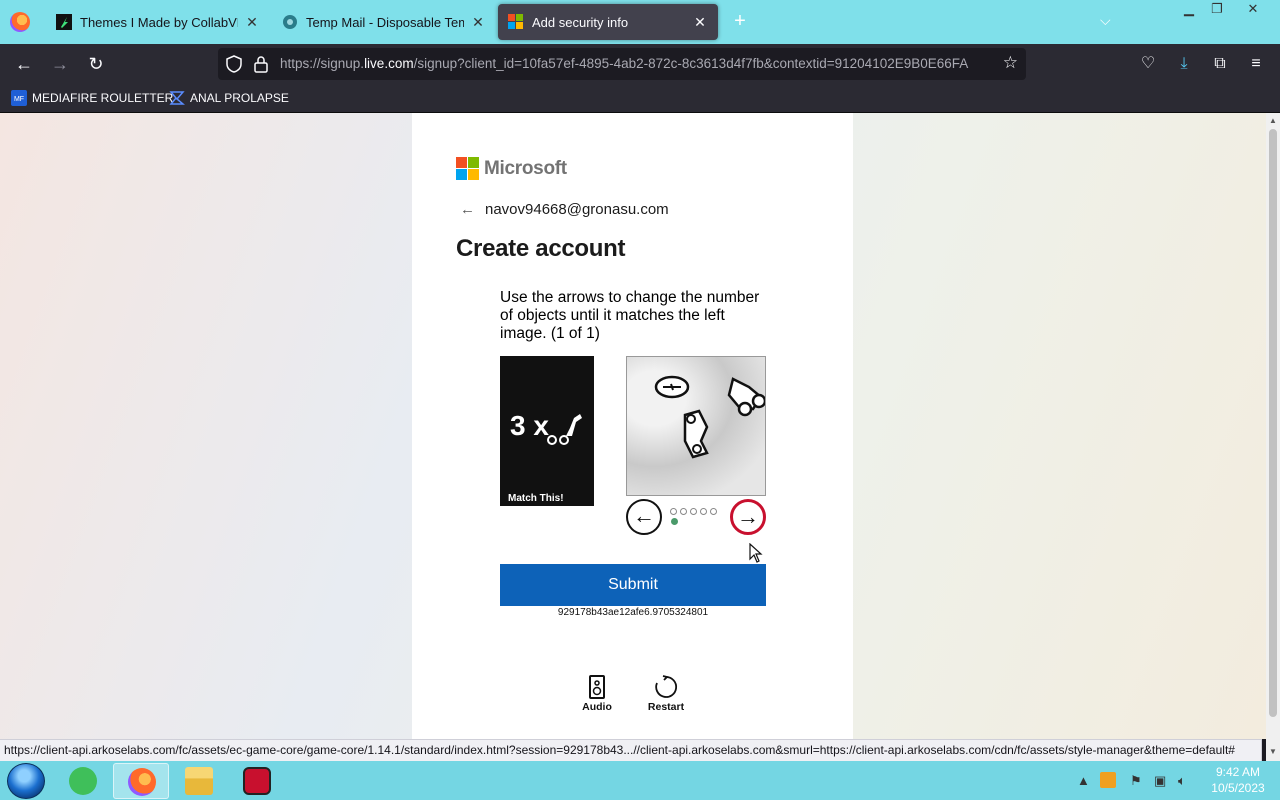 The height and width of the screenshot is (800, 1280). What do you see at coordinates (564, 429) in the screenshot?
I see `vacuum-robot-icon` at bounding box center [564, 429].